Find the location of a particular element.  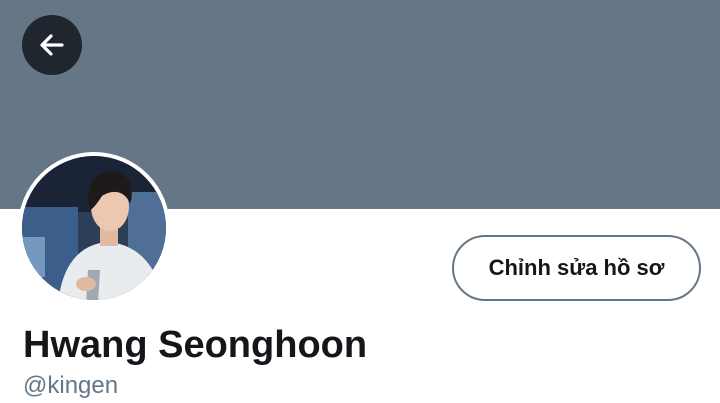

back-button is located at coordinates (52, 45).